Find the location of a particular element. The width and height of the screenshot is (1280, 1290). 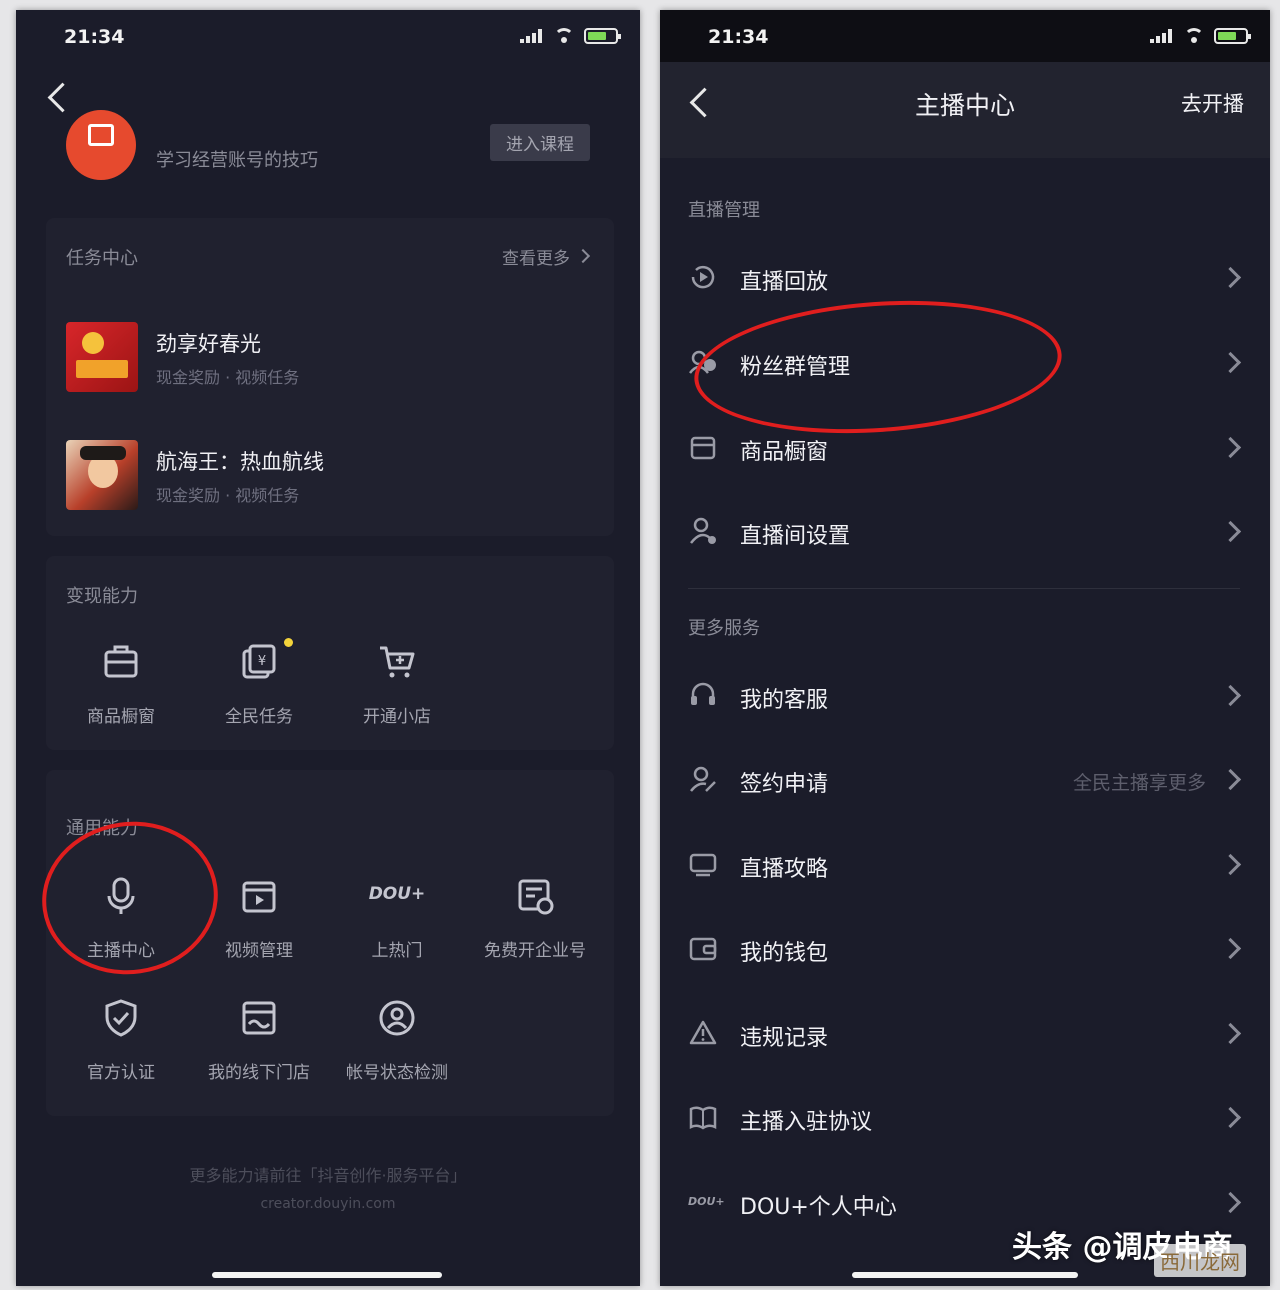

grid-item-official-verify: 官方认证 is located at coordinates (121, 1048).